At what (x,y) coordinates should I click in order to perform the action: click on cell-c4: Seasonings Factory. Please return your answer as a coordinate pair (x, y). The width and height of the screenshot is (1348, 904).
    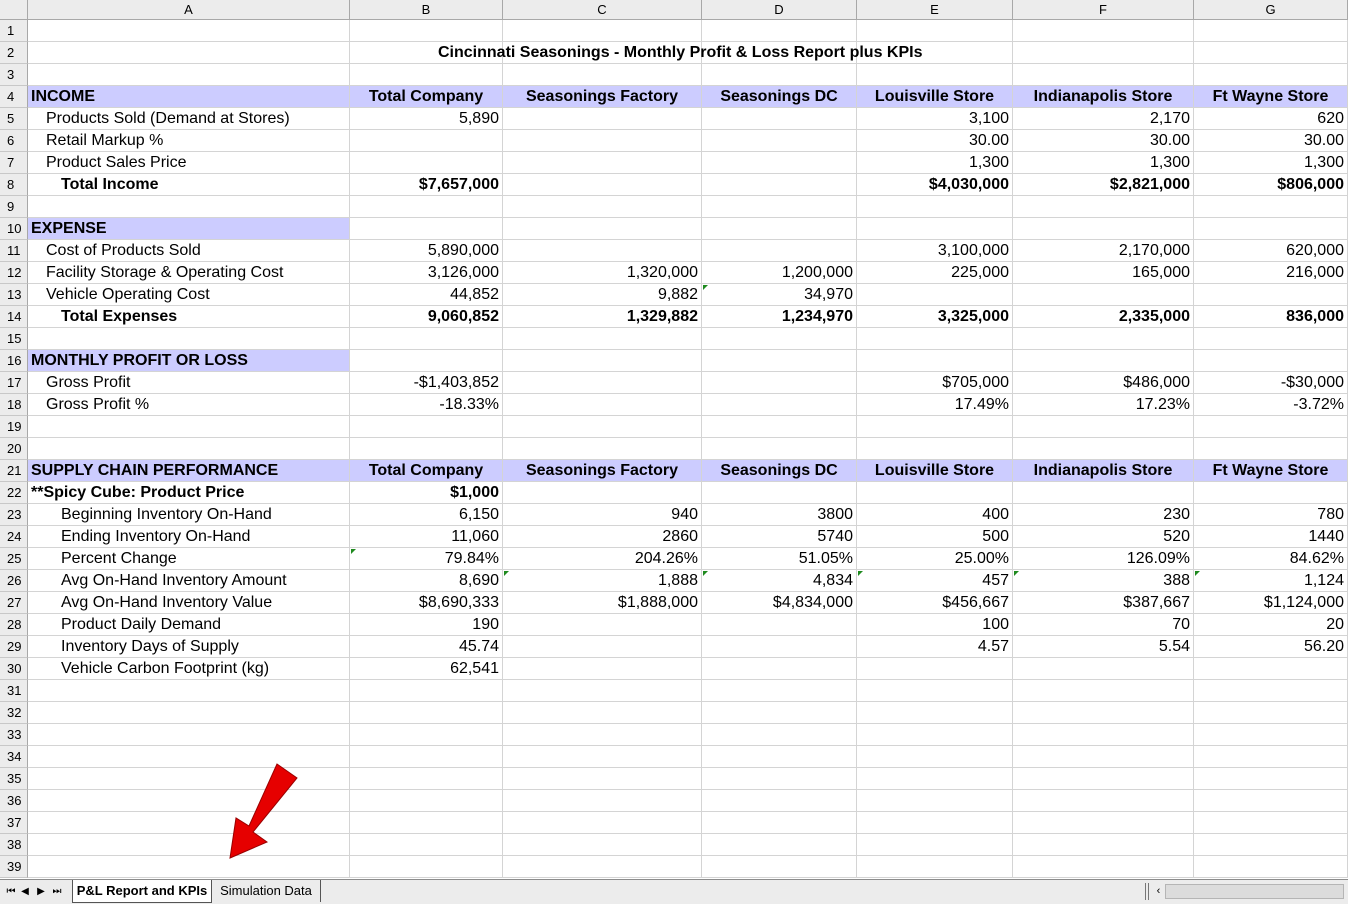
    Looking at the image, I should click on (602, 97).